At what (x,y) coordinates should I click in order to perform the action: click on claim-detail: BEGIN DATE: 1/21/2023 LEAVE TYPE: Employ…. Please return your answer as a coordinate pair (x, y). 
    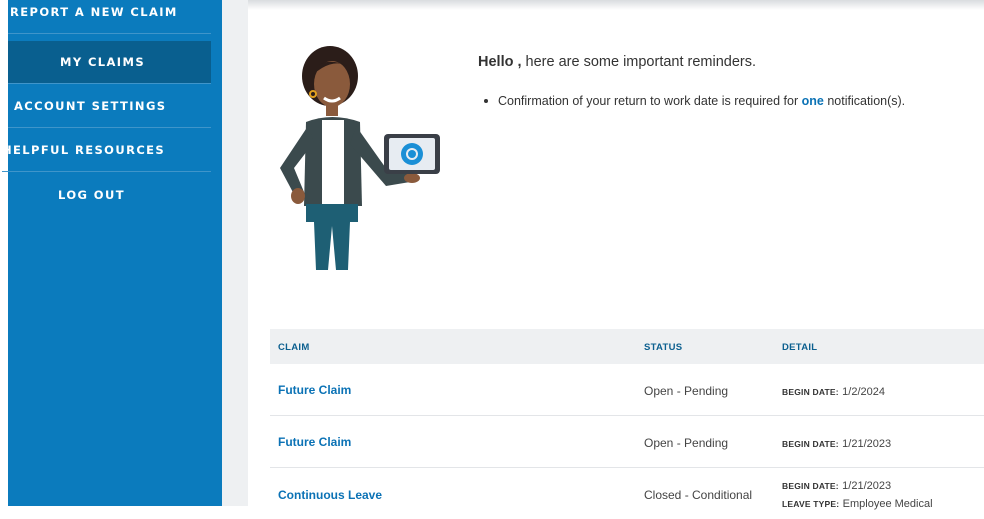
    Looking at the image, I should click on (857, 495).